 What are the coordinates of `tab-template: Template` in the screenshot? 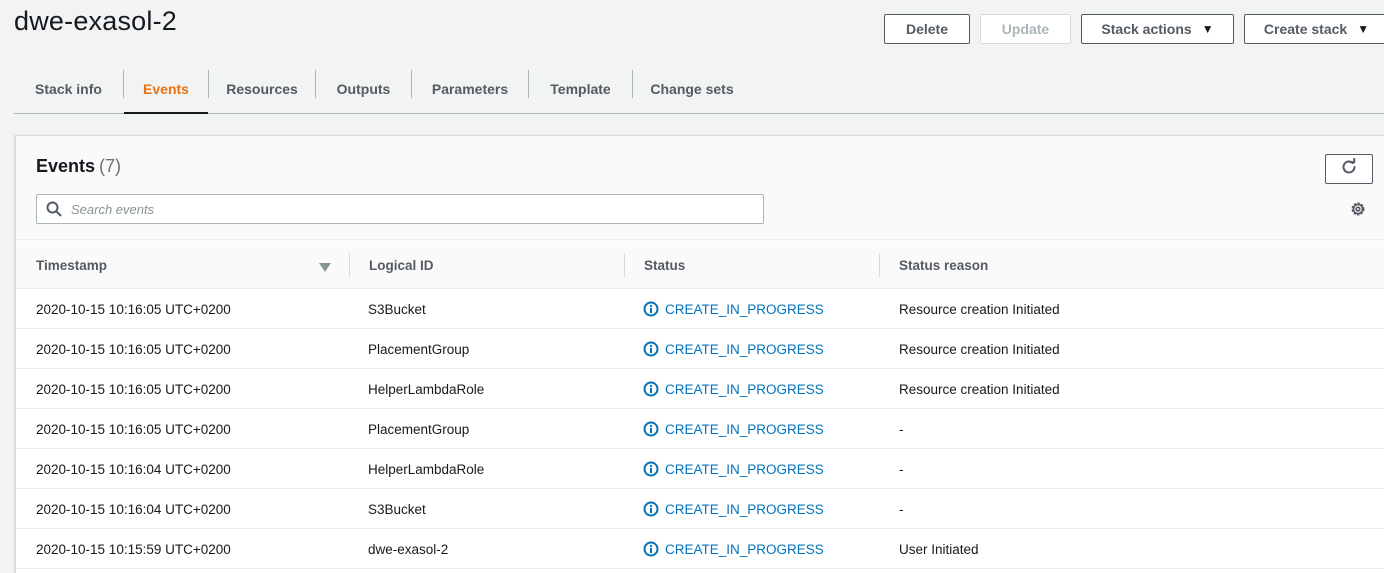 It's located at (580, 88).